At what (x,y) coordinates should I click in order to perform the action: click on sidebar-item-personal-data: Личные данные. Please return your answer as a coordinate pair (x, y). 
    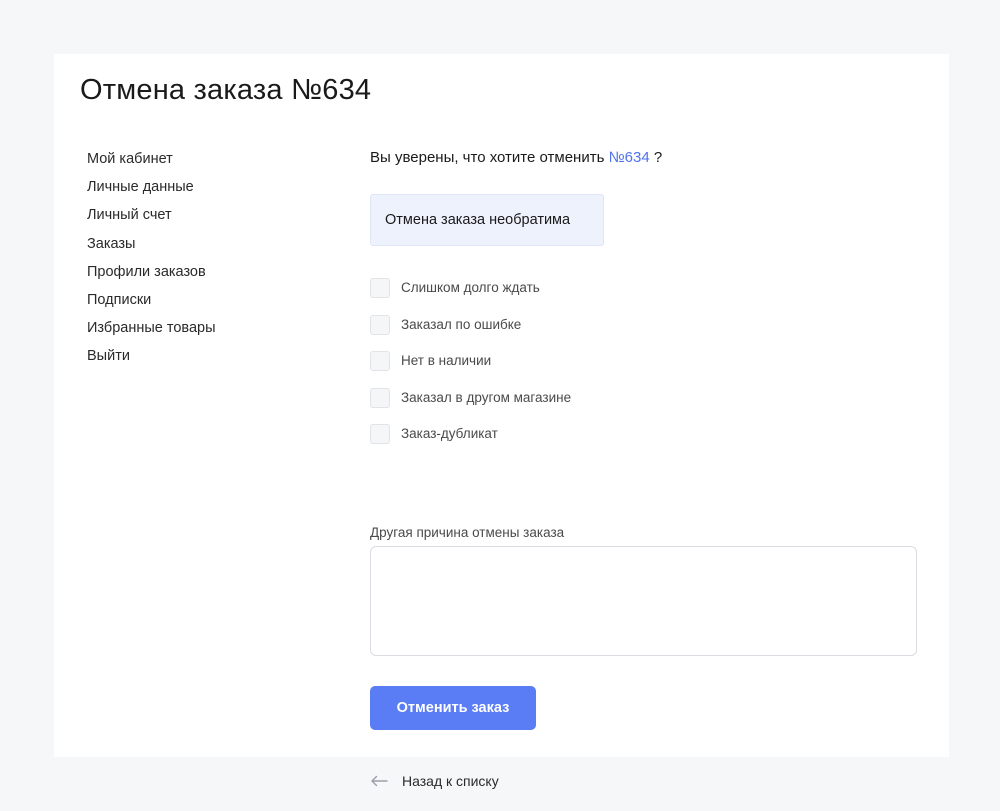
    Looking at the image, I should click on (151, 191).